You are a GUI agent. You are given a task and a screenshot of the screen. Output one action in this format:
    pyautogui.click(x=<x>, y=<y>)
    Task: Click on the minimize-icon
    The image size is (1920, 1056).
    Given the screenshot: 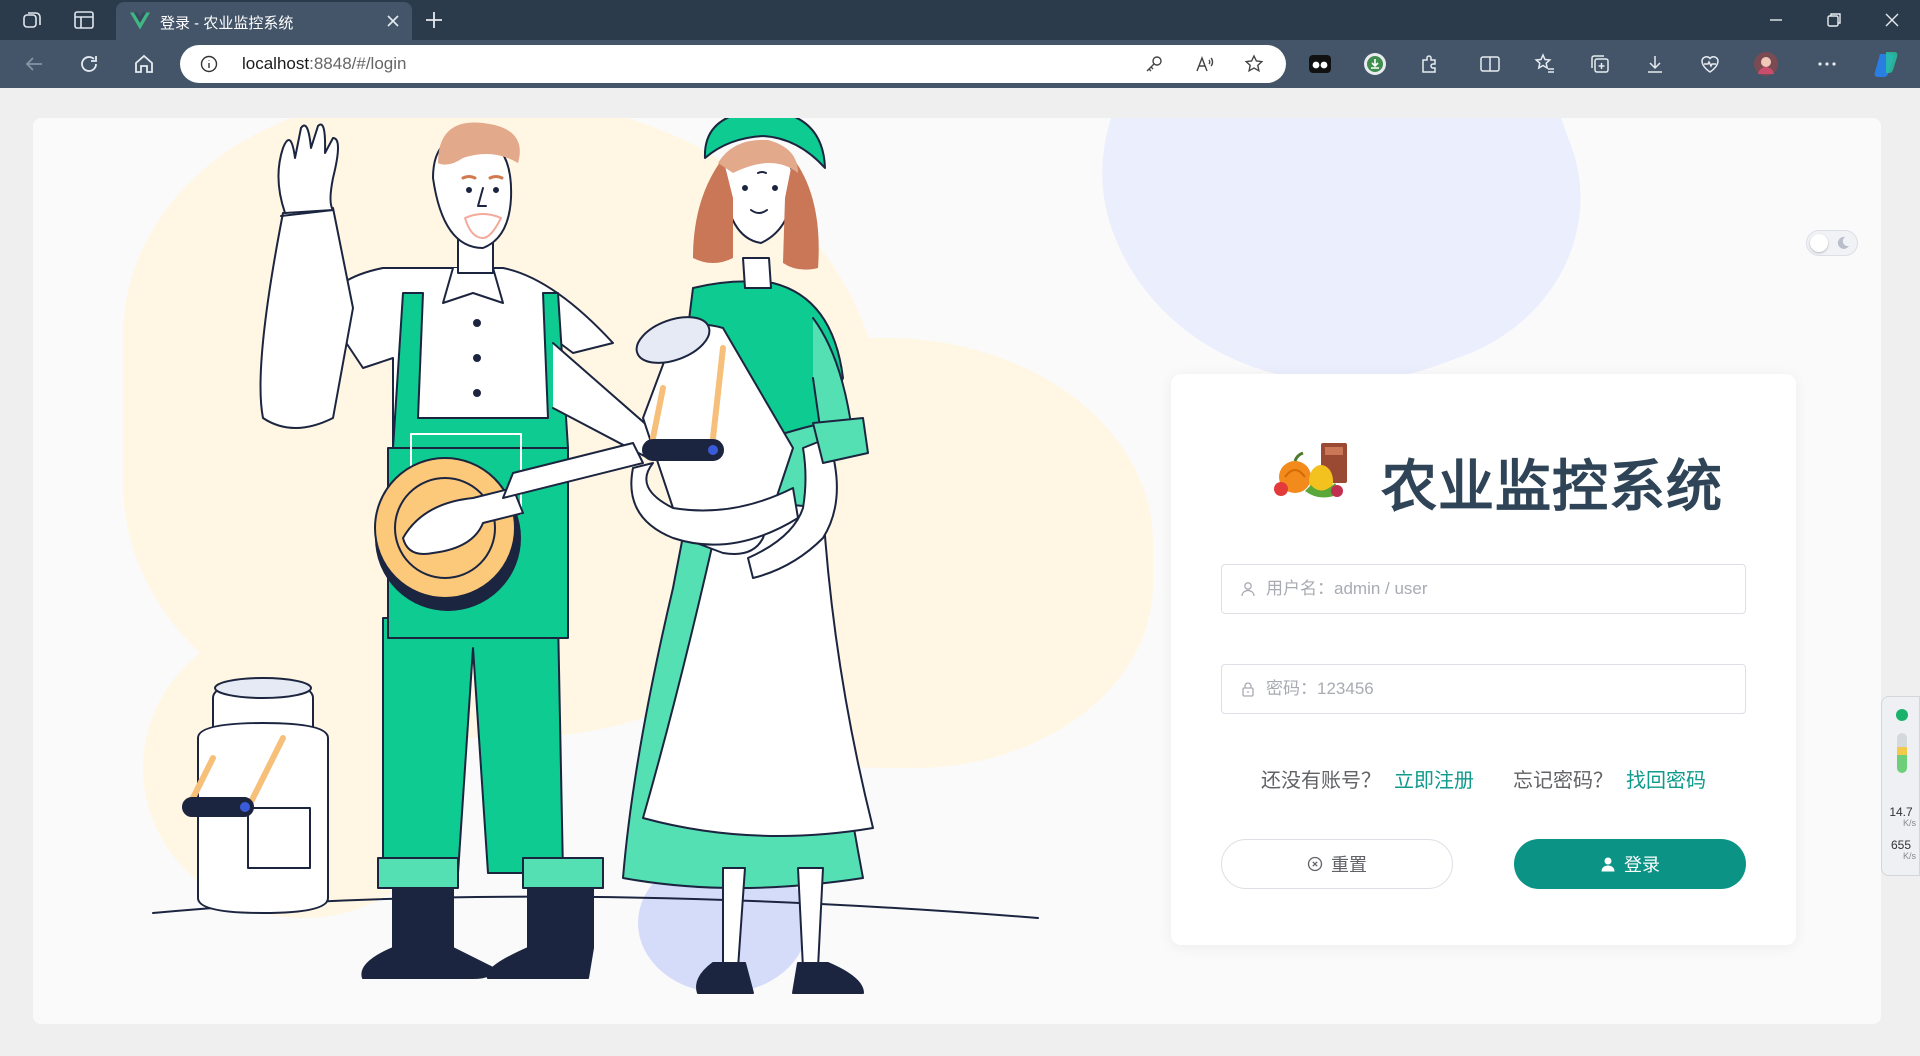 What is the action you would take?
    pyautogui.click(x=1776, y=20)
    